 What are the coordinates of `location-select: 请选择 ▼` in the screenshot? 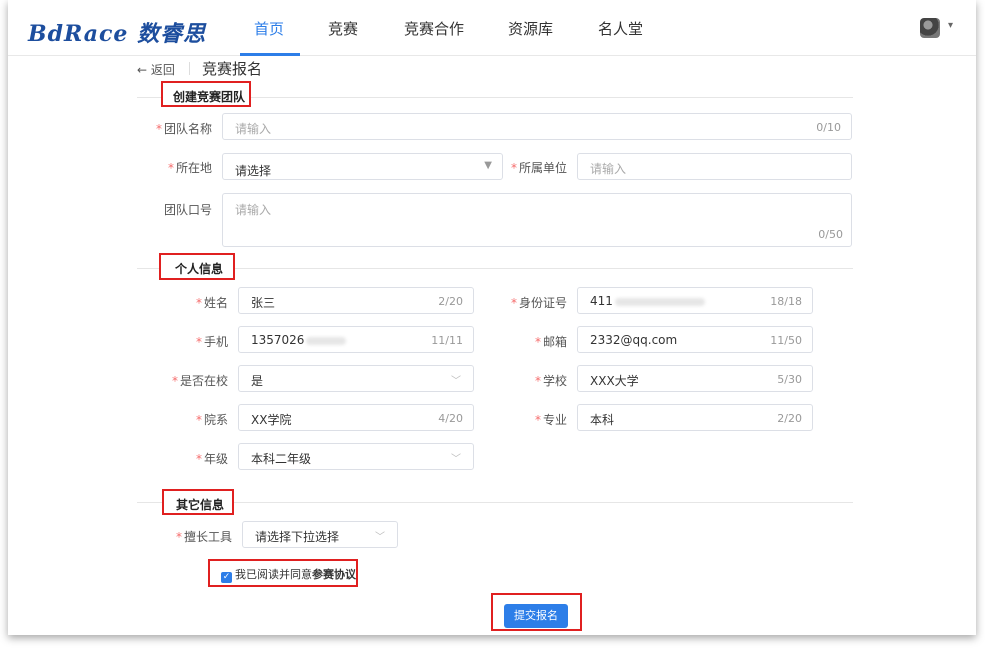 It's located at (362, 166).